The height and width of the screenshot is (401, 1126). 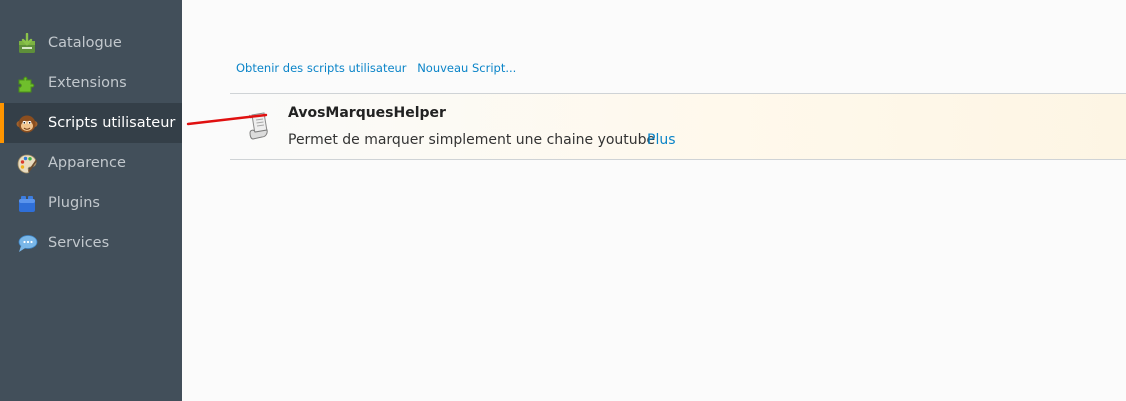 What do you see at coordinates (27, 204) in the screenshot?
I see `lego-brick-icon` at bounding box center [27, 204].